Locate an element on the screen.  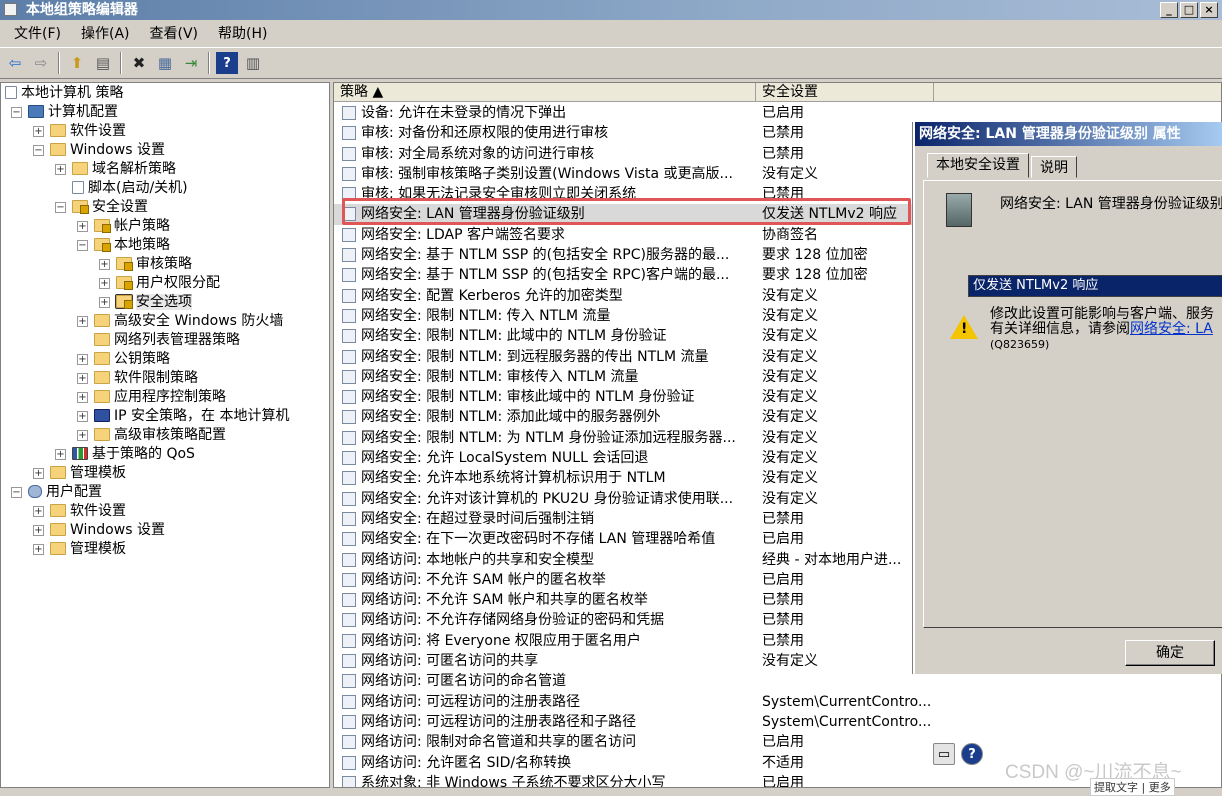
tree-node-security-options: + 安全选项 is located at coordinates (145, 302).